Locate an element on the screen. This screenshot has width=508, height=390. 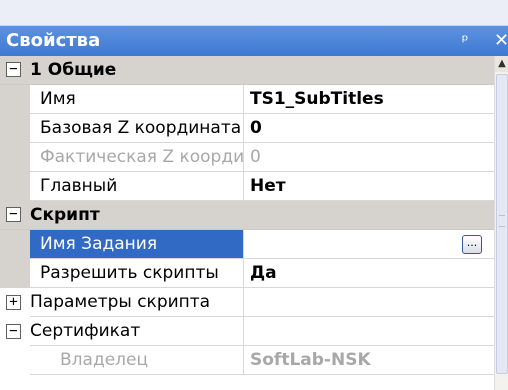
property-name: Сертификат is located at coordinates (137, 331).